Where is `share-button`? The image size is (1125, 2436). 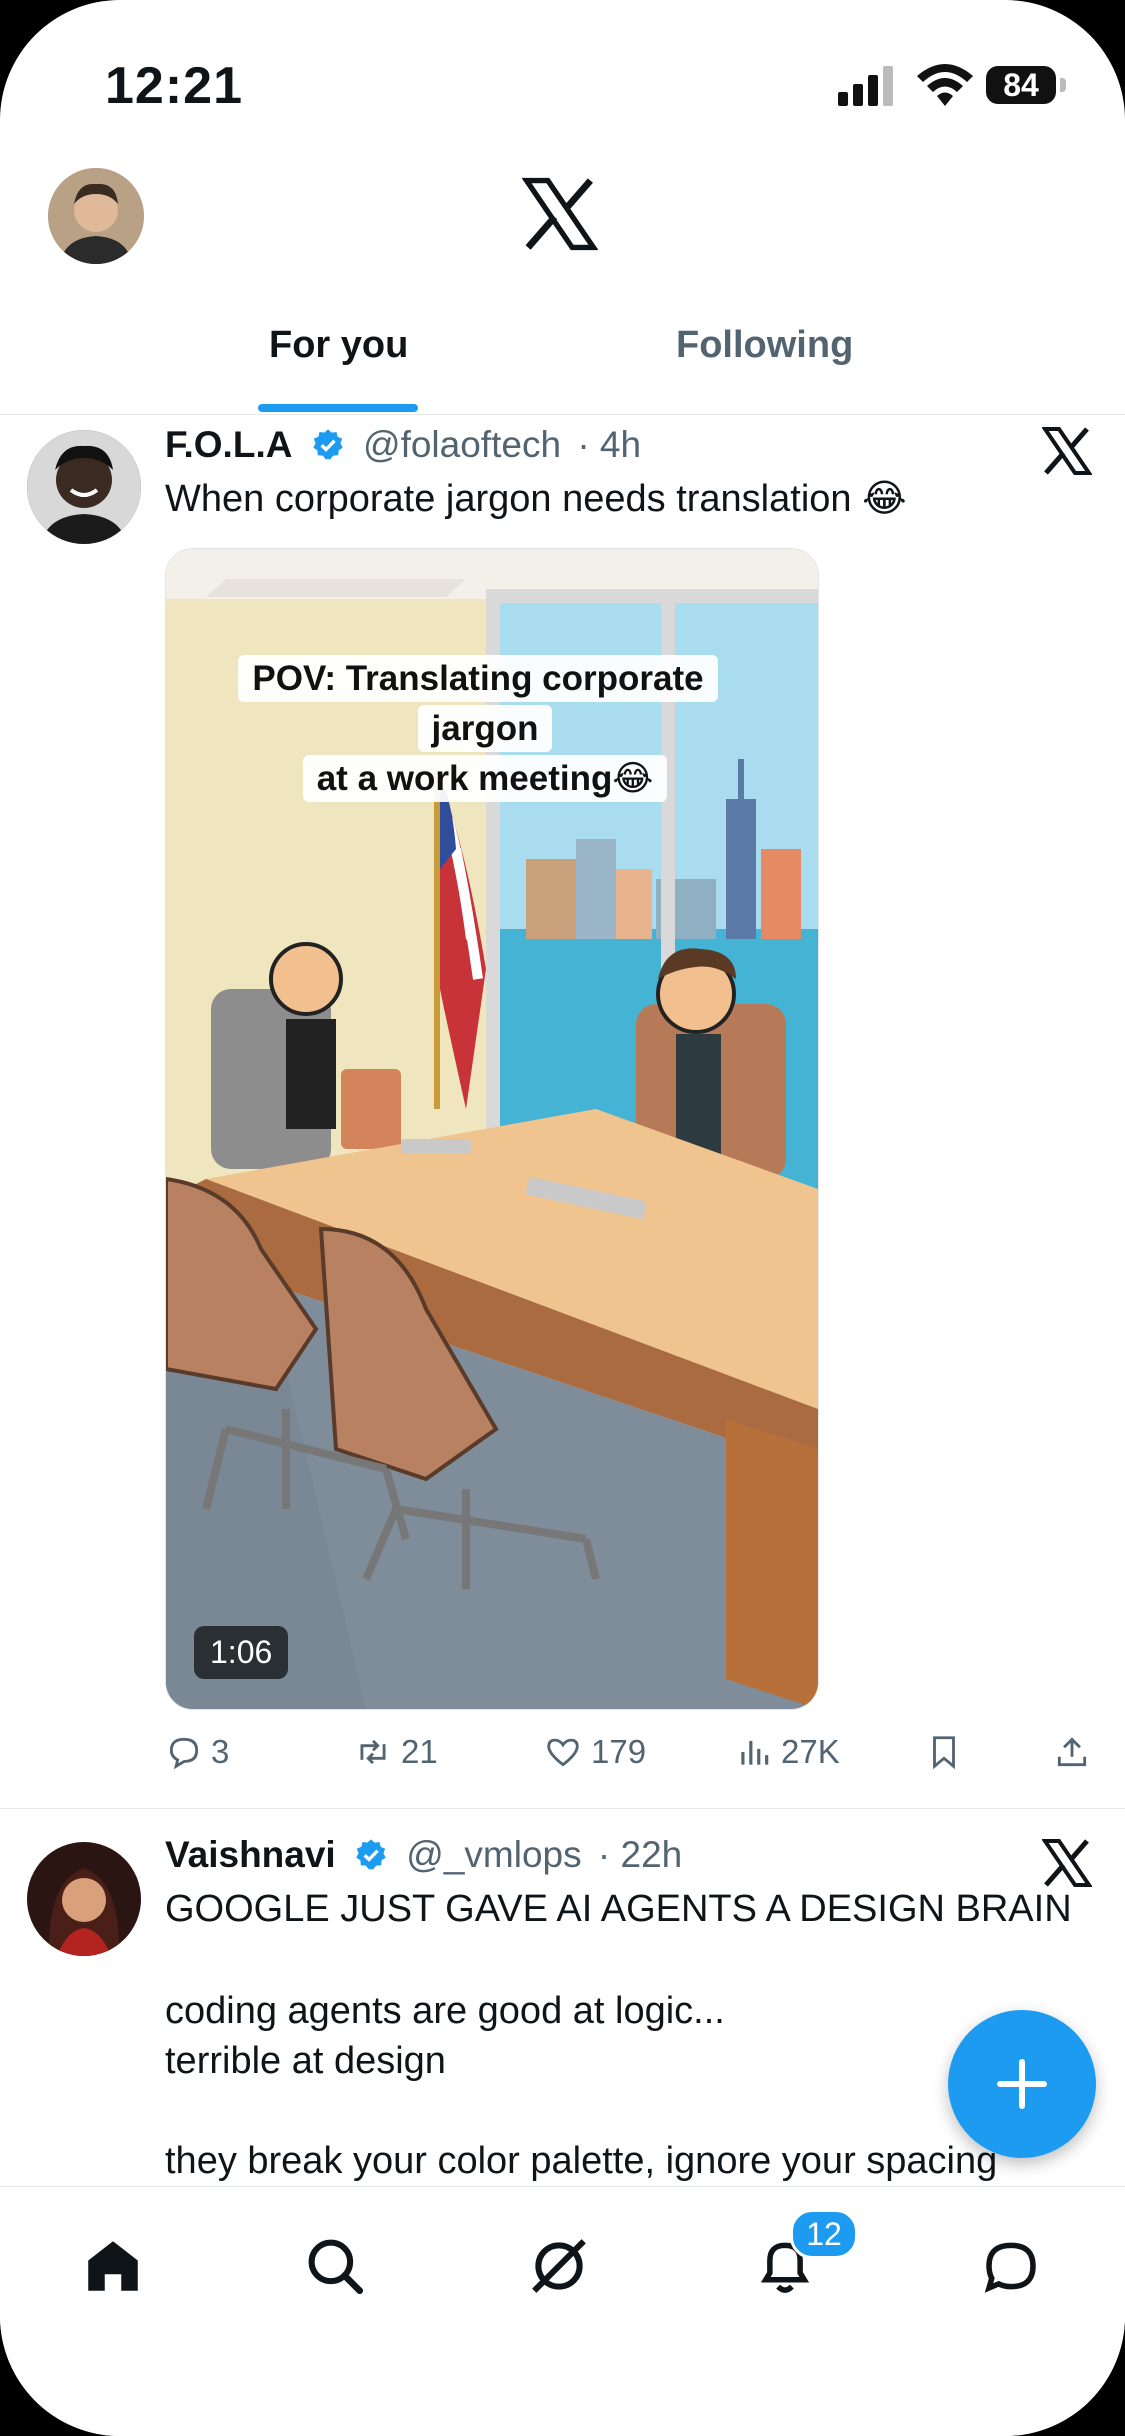 share-button is located at coordinates (1076, 1752).